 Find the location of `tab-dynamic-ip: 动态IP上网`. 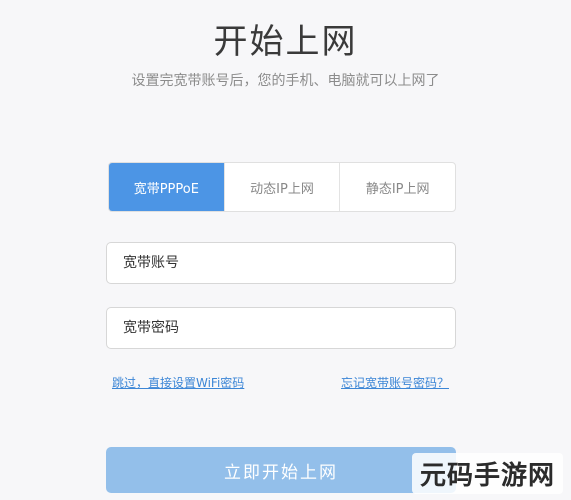

tab-dynamic-ip: 动态IP上网 is located at coordinates (281, 187).